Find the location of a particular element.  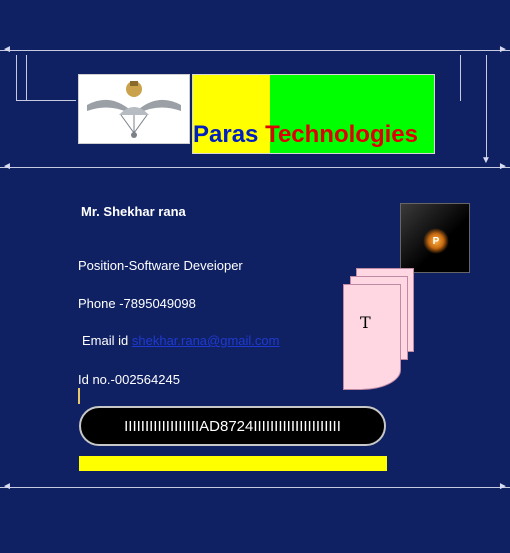

left-bracket-horizontal is located at coordinates (46, 100).